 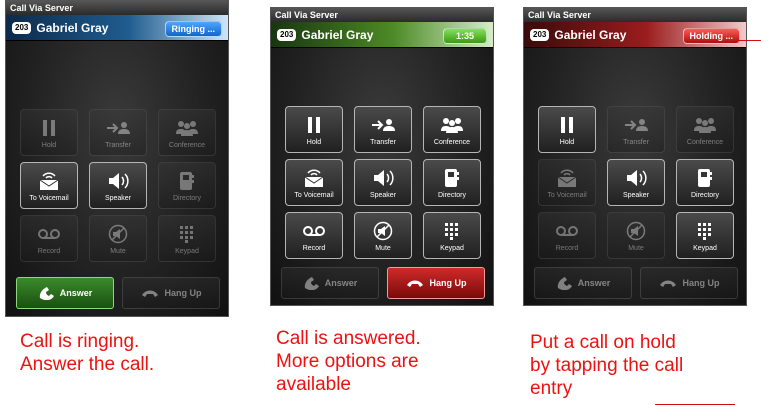 I want to click on speaker-label: Speaker, so click(x=636, y=195).